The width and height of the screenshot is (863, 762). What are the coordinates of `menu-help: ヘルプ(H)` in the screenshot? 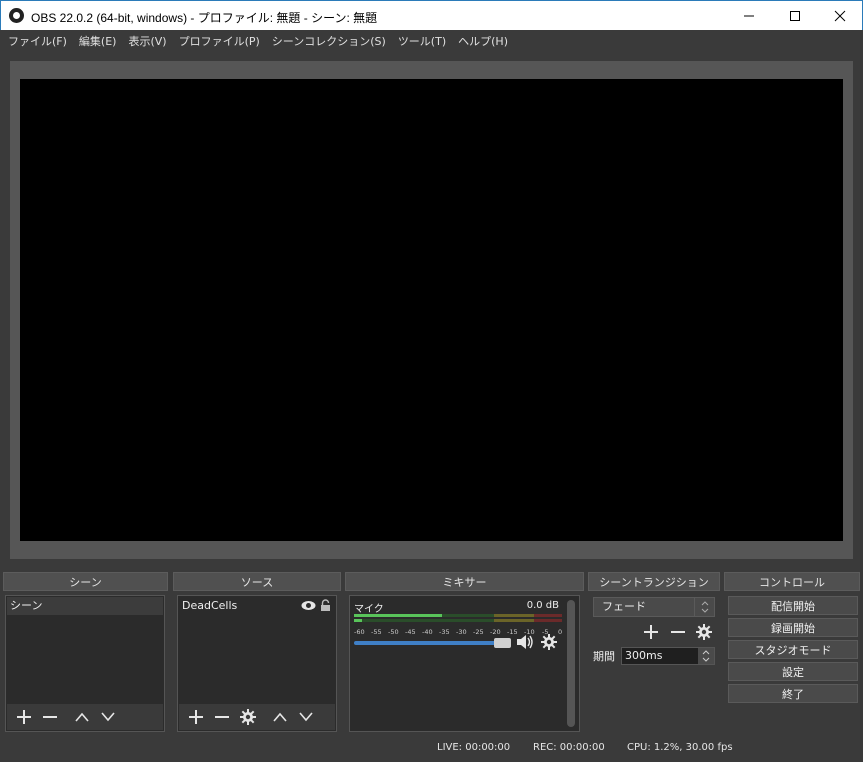 It's located at (483, 41).